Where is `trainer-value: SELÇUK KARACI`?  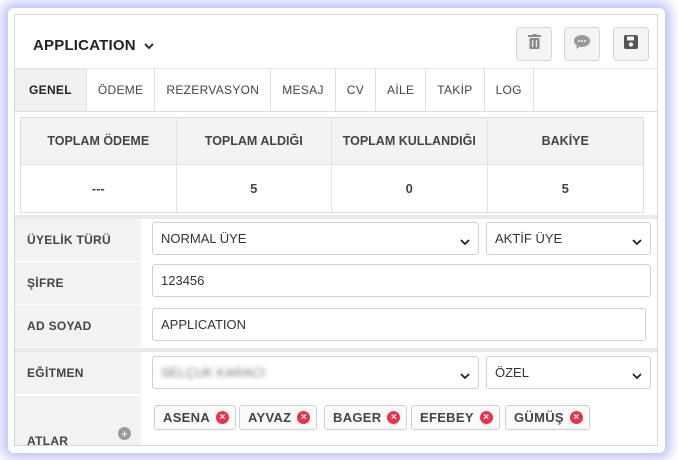
trainer-value: SELÇUK KARACI is located at coordinates (213, 372).